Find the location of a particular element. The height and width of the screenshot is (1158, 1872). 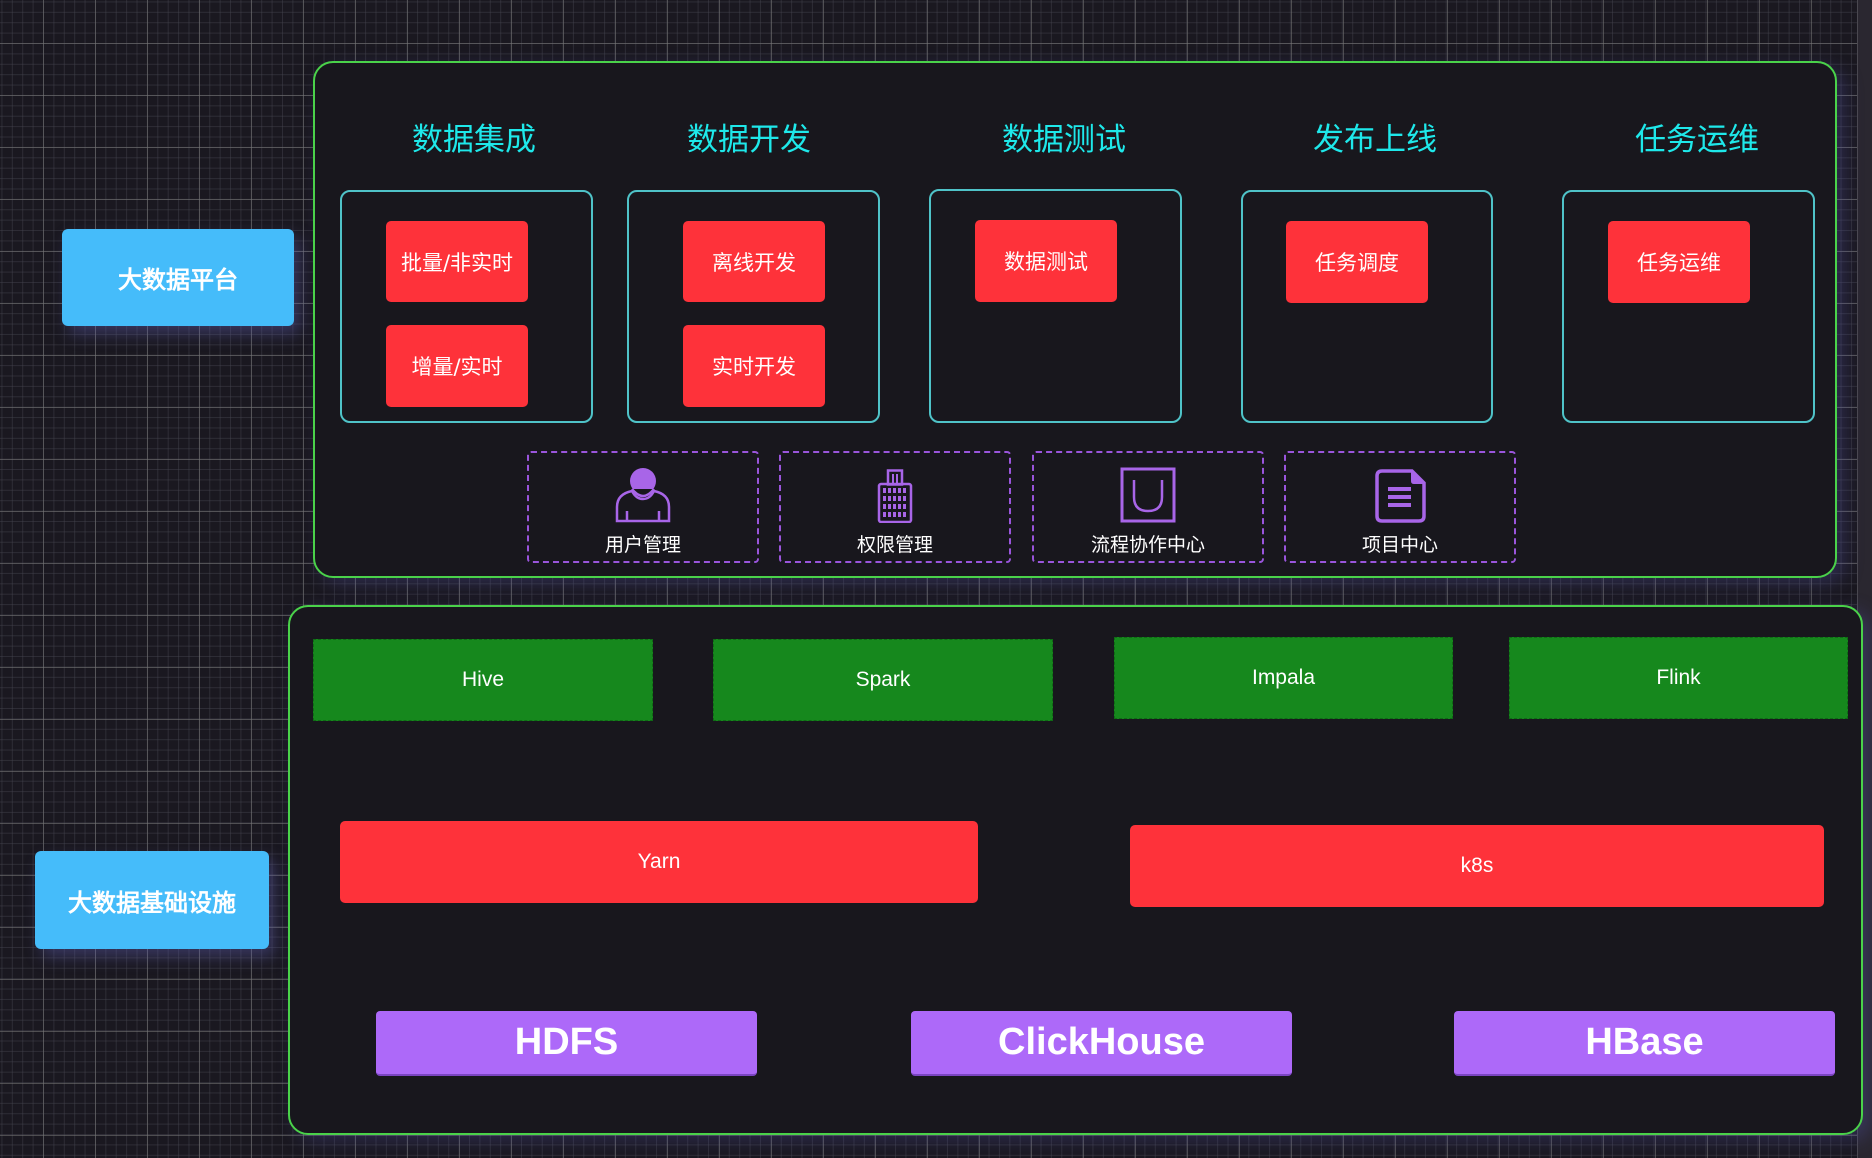

workflow-icon is located at coordinates (1148, 495).